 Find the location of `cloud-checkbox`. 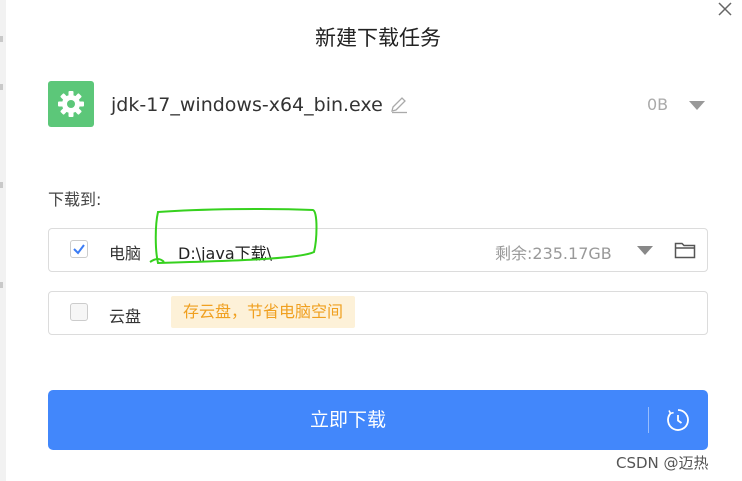

cloud-checkbox is located at coordinates (79, 312).